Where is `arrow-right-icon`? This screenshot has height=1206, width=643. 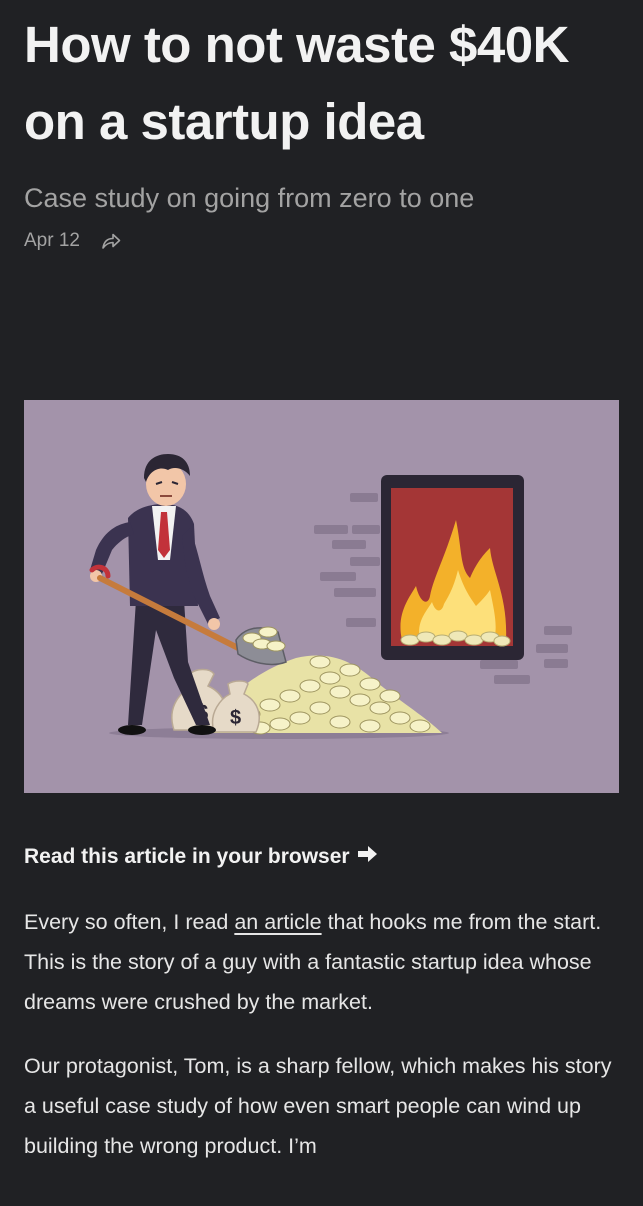 arrow-right-icon is located at coordinates (368, 857).